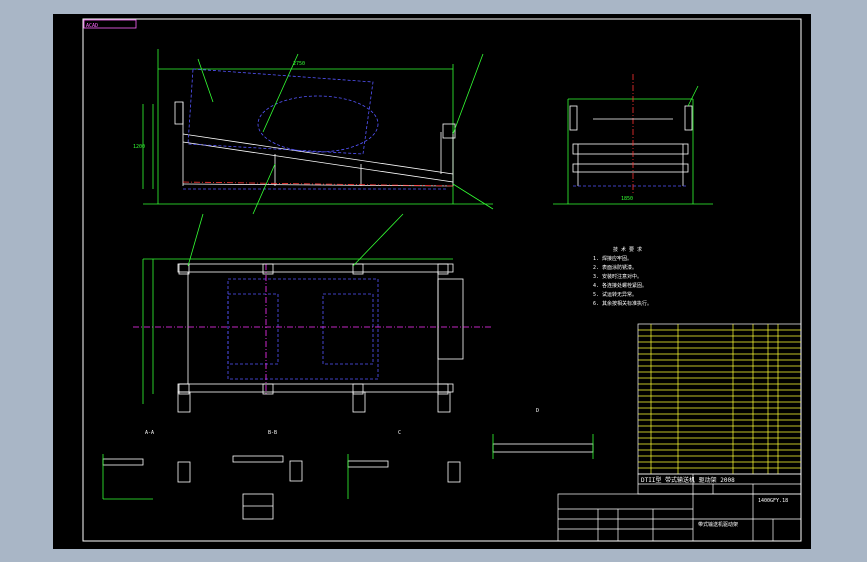 The width and height of the screenshot is (867, 562). What do you see at coordinates (718, 525) in the screenshot?
I see `drawing-subtitle: 带式输送机驱动架` at bounding box center [718, 525].